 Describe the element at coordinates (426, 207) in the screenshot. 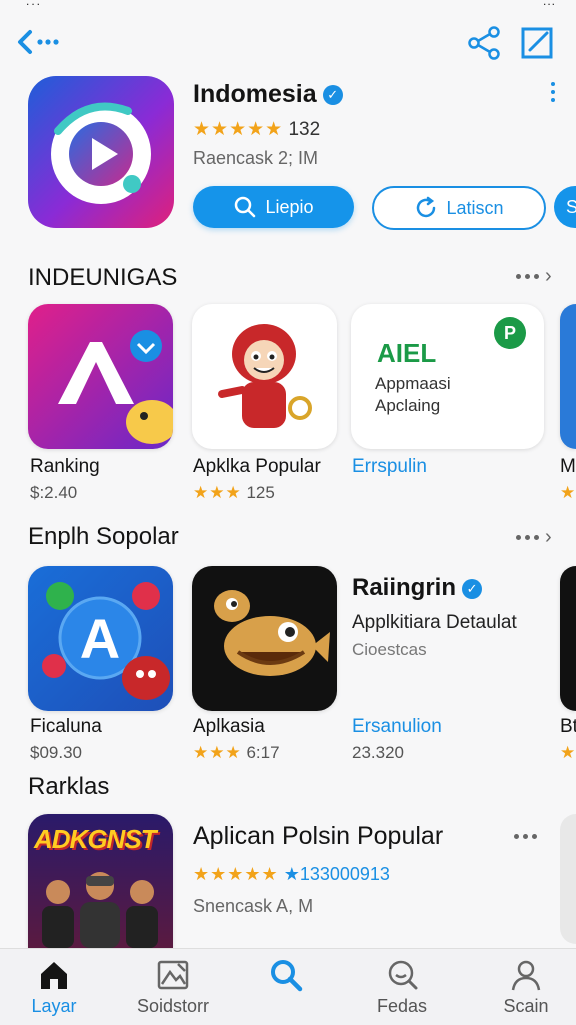

I see `refresh-icon` at that location.